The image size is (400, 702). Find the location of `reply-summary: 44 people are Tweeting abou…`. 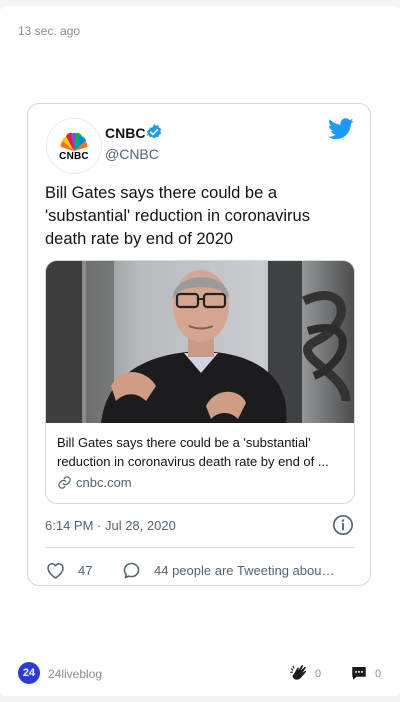

reply-summary: 44 people are Tweeting abou… is located at coordinates (249, 570).